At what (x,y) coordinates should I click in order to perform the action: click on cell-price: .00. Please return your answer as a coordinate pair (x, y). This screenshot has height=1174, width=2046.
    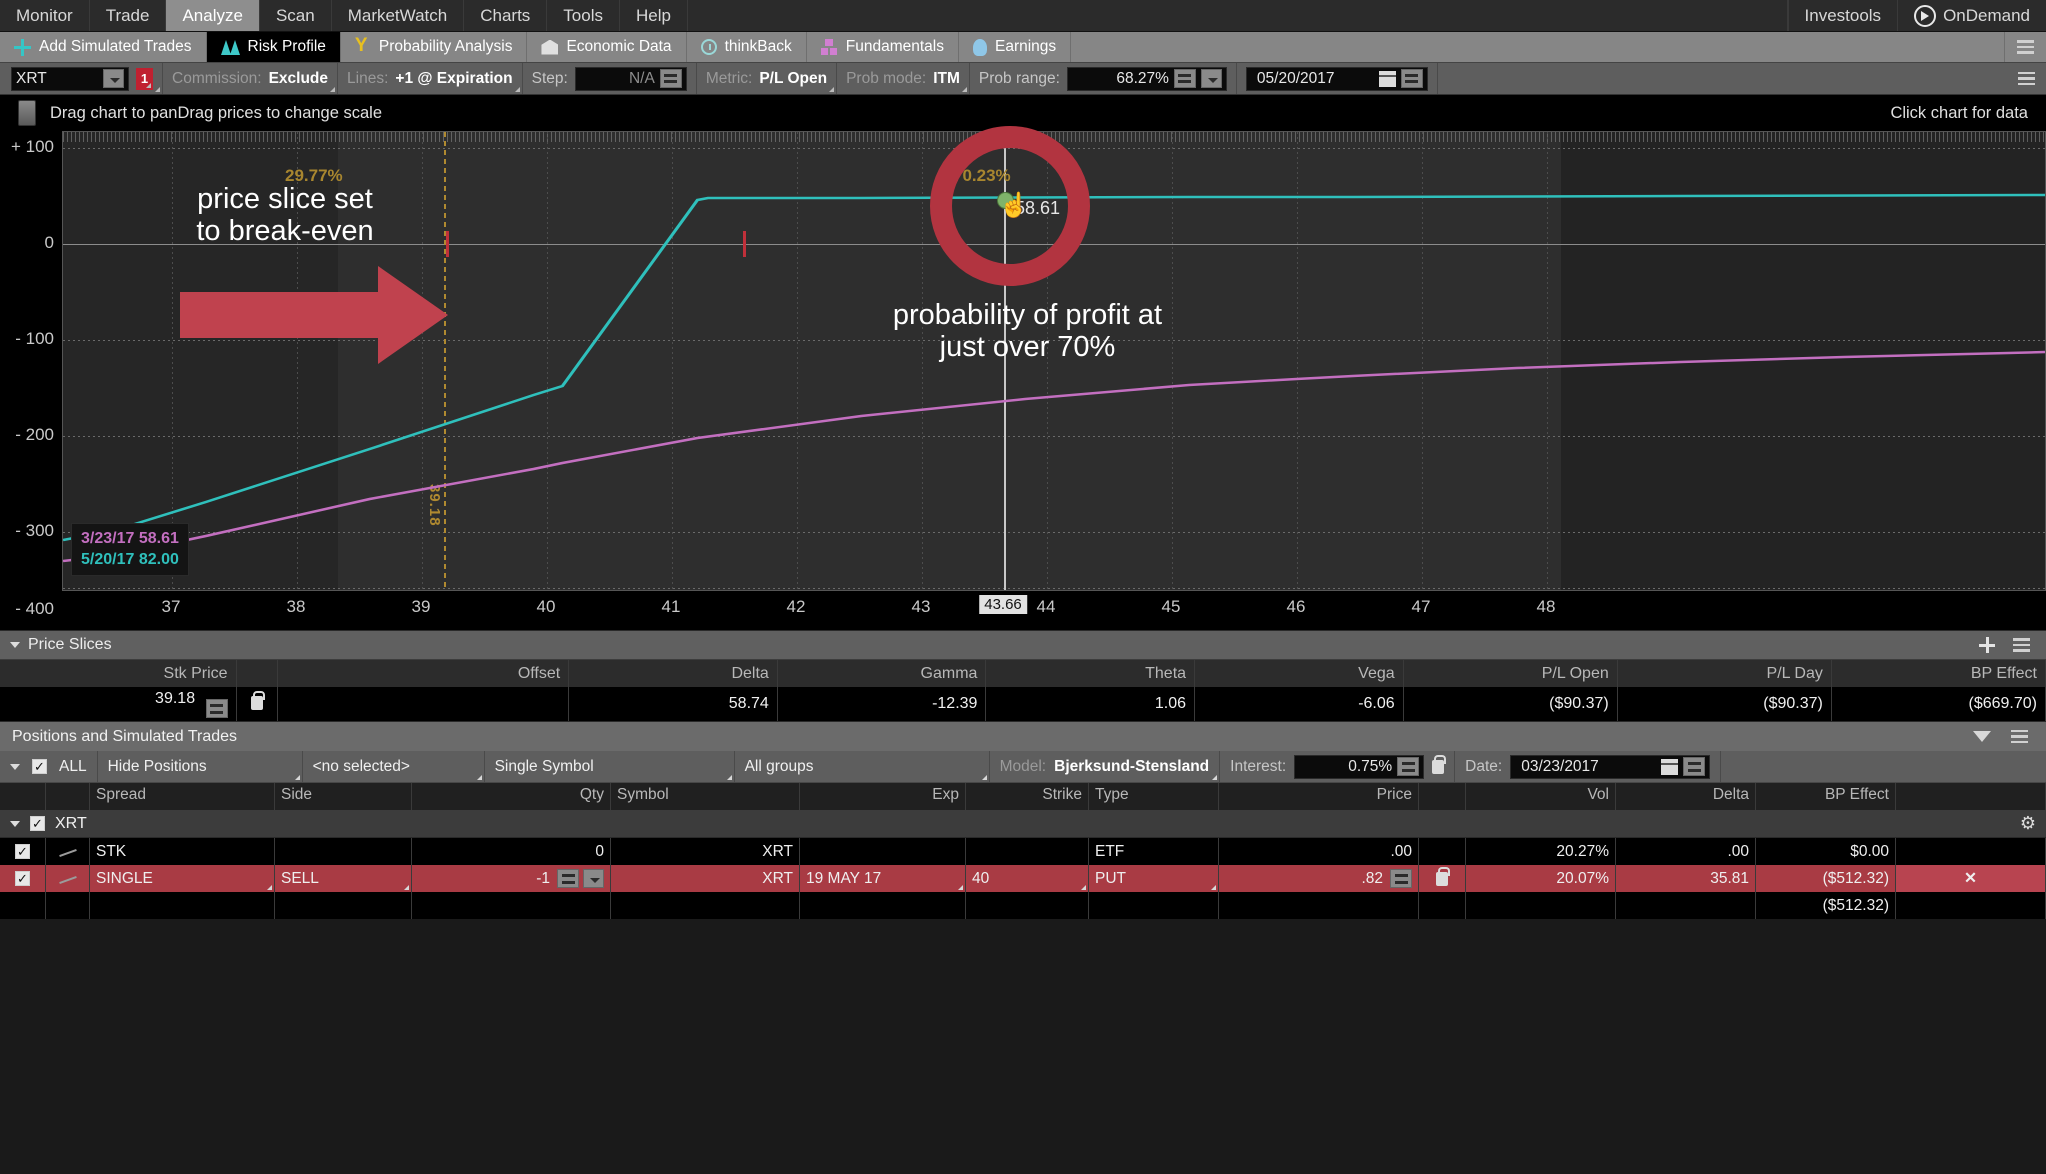
    Looking at the image, I should click on (1319, 852).